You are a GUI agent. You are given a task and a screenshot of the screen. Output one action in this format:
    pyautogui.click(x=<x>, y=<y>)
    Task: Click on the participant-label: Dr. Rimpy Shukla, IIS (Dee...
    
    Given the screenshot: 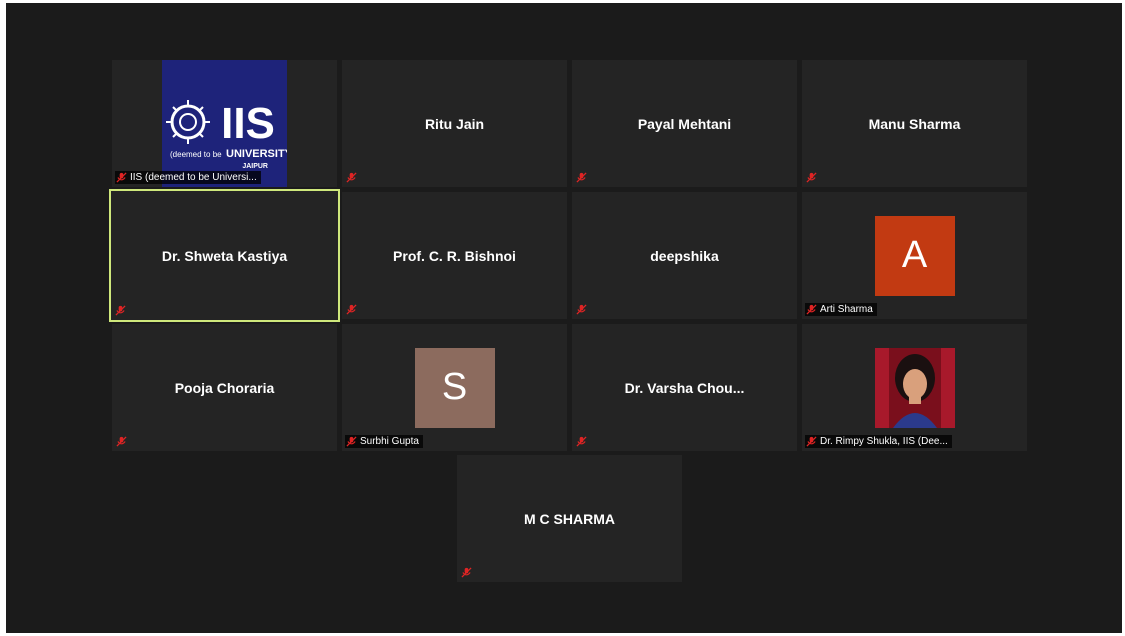 What is the action you would take?
    pyautogui.click(x=878, y=441)
    